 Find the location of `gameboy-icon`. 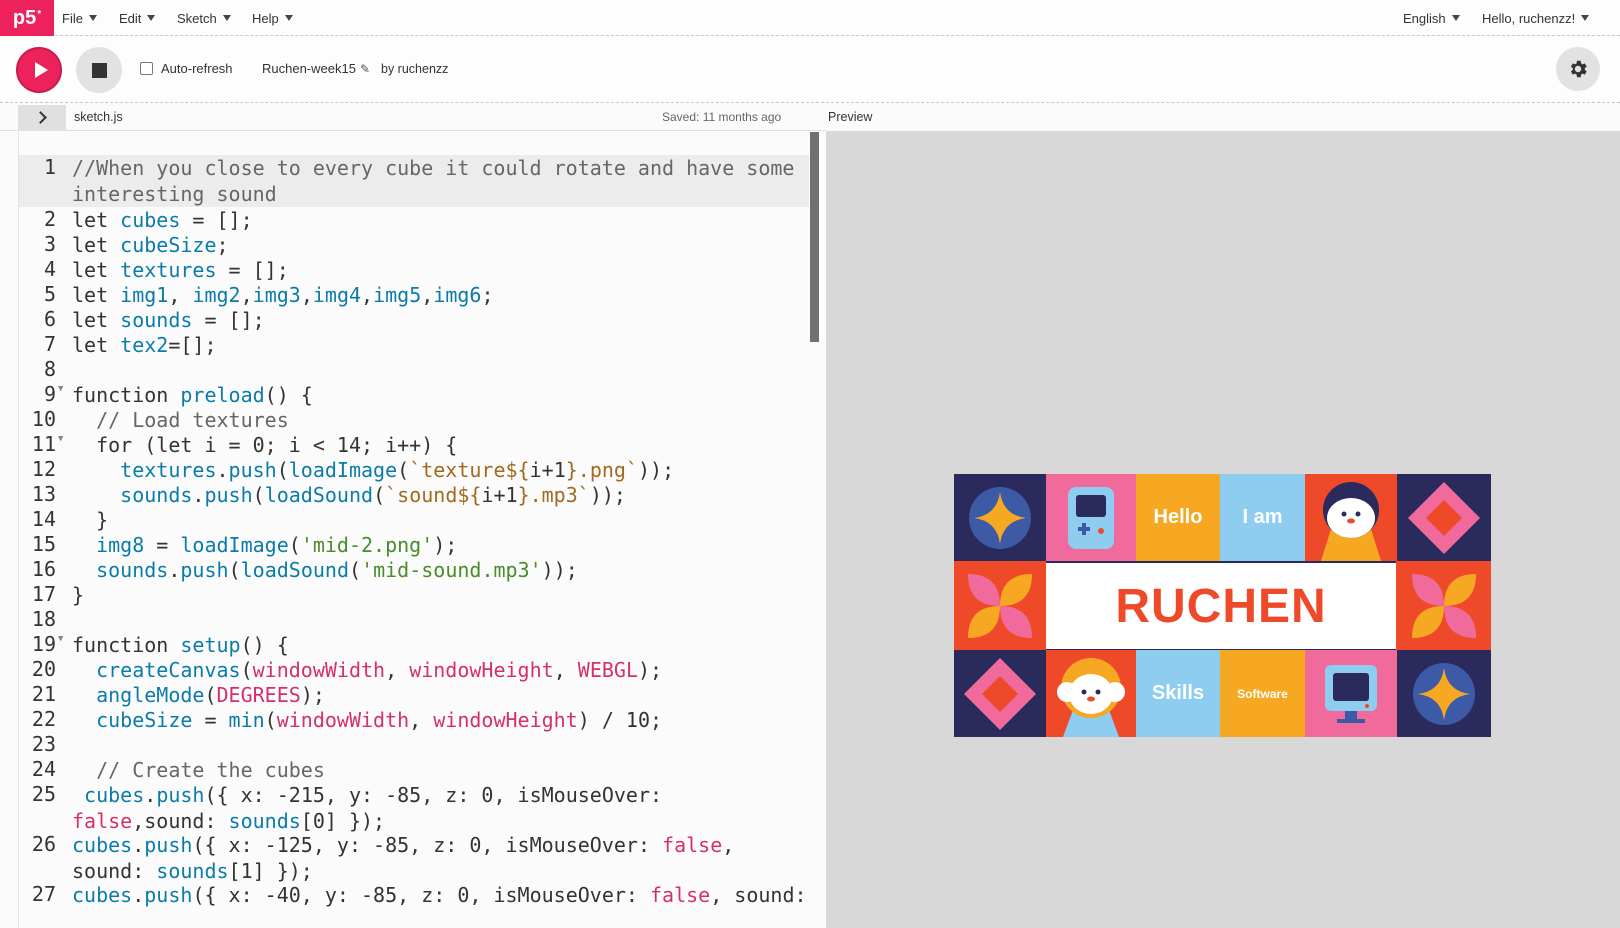

gameboy-icon is located at coordinates (1091, 517).